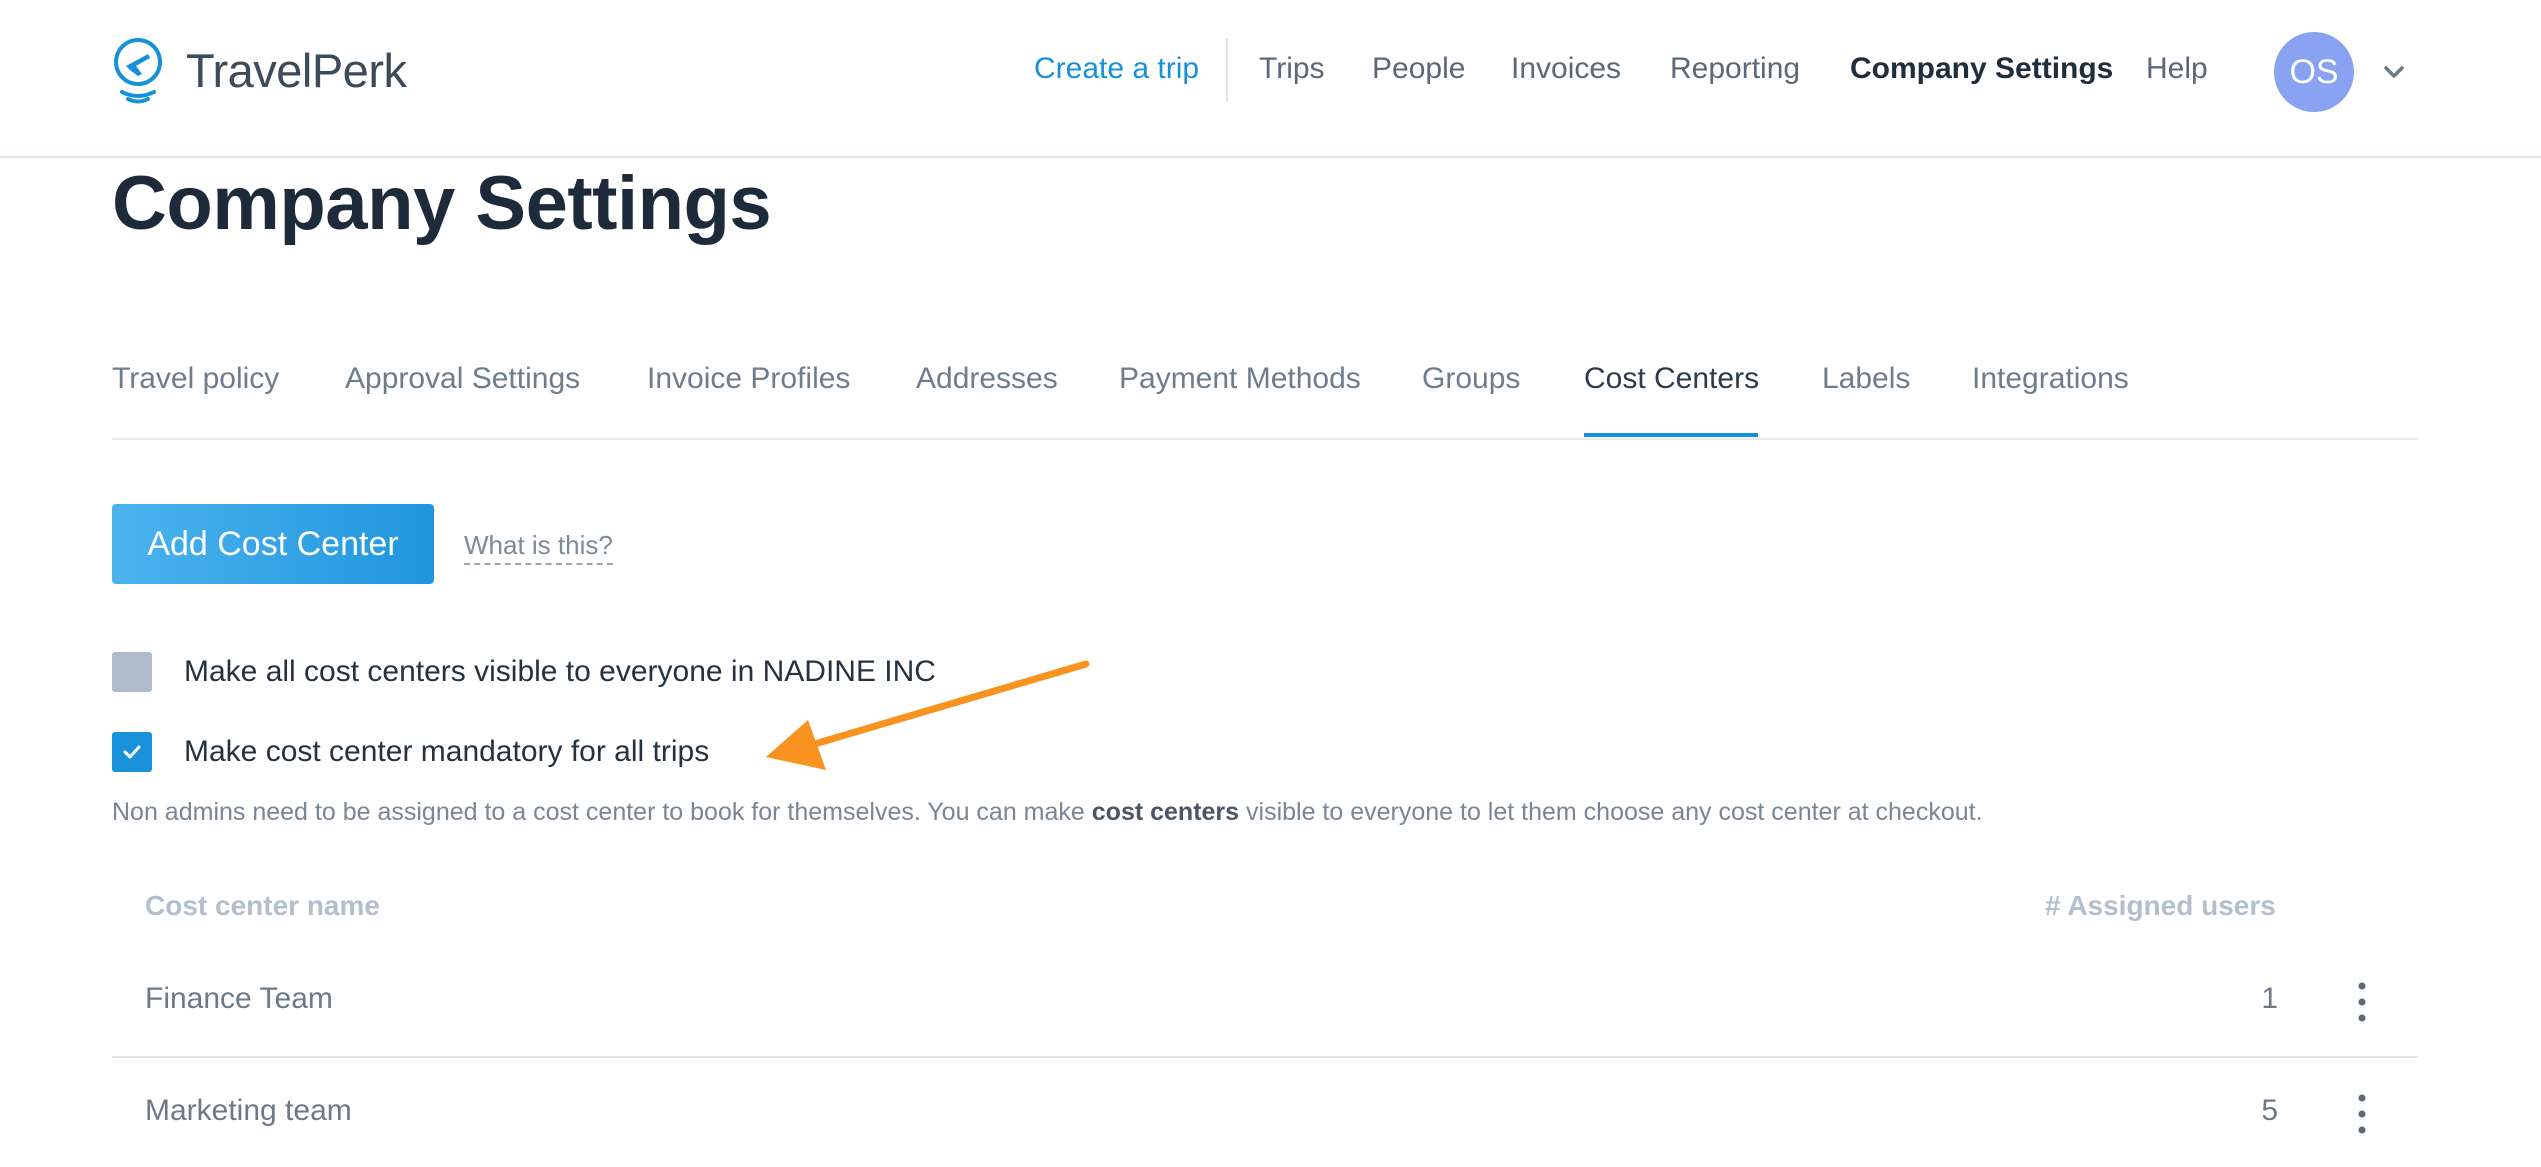 This screenshot has width=2541, height=1167. Describe the element at coordinates (1671, 435) in the screenshot. I see `active-tab-indicator` at that location.